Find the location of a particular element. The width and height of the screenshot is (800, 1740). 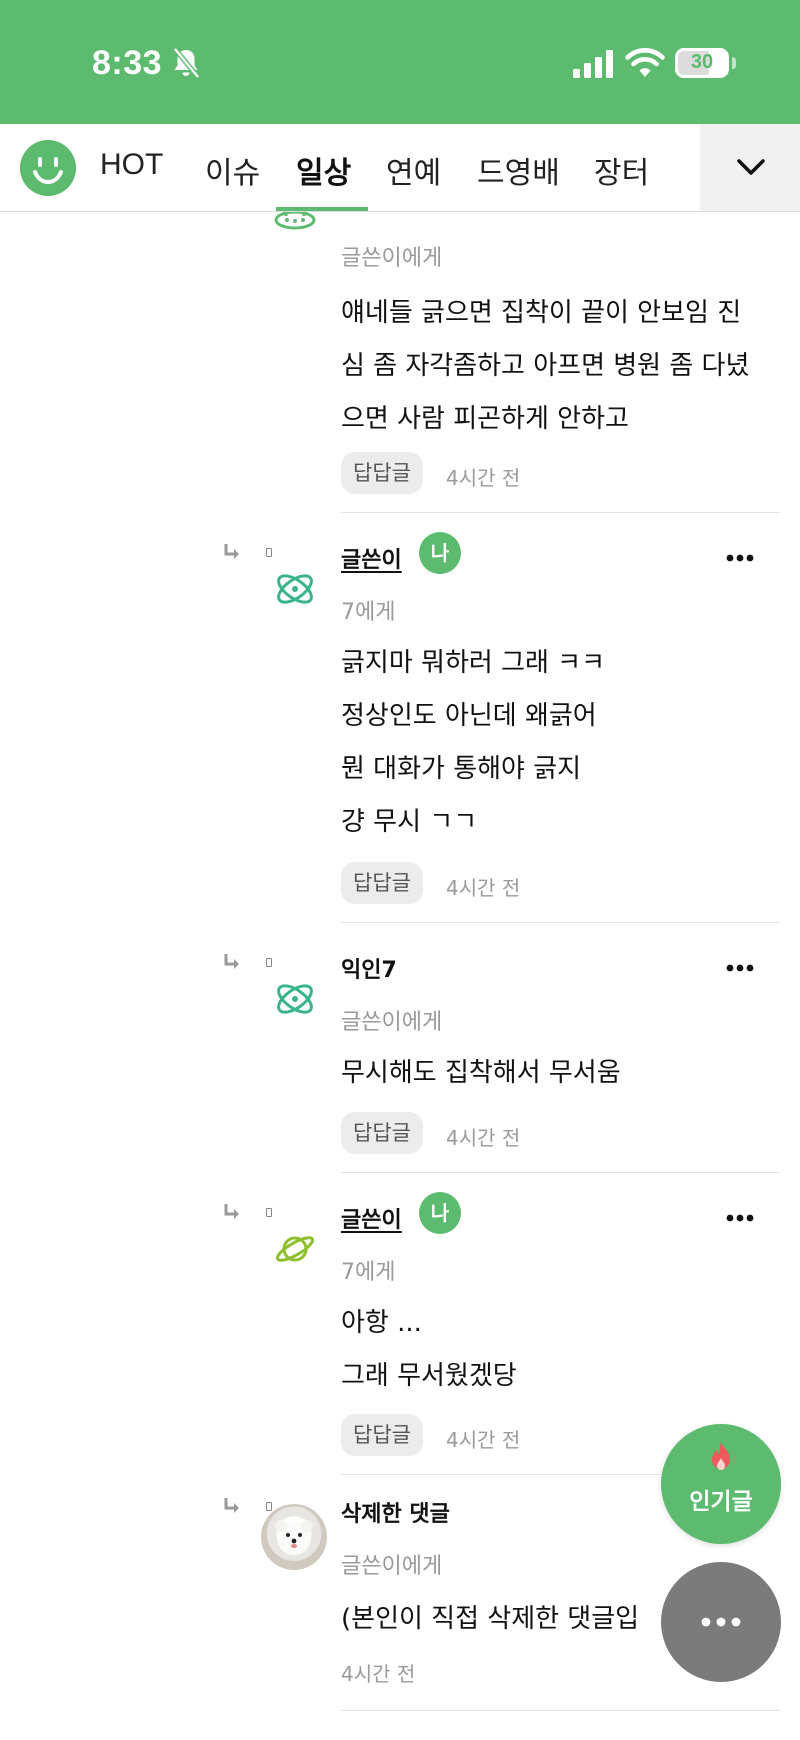

wifi-icon is located at coordinates (645, 62).